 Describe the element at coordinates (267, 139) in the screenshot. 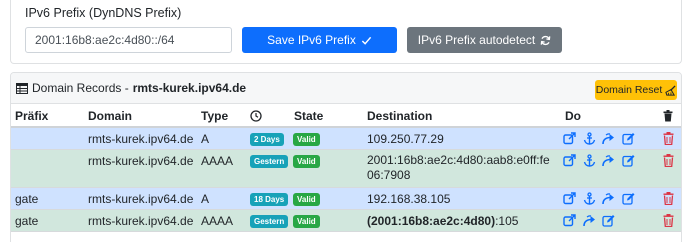

I see `age-badge: 2 Days` at that location.